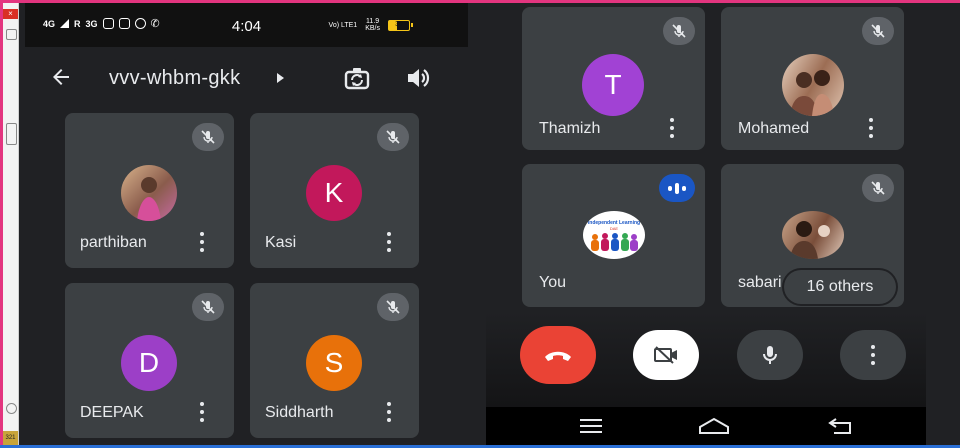 This screenshot has height=448, width=960. What do you see at coordinates (113, 242) in the screenshot?
I see `participant-name: parthiban` at bounding box center [113, 242].